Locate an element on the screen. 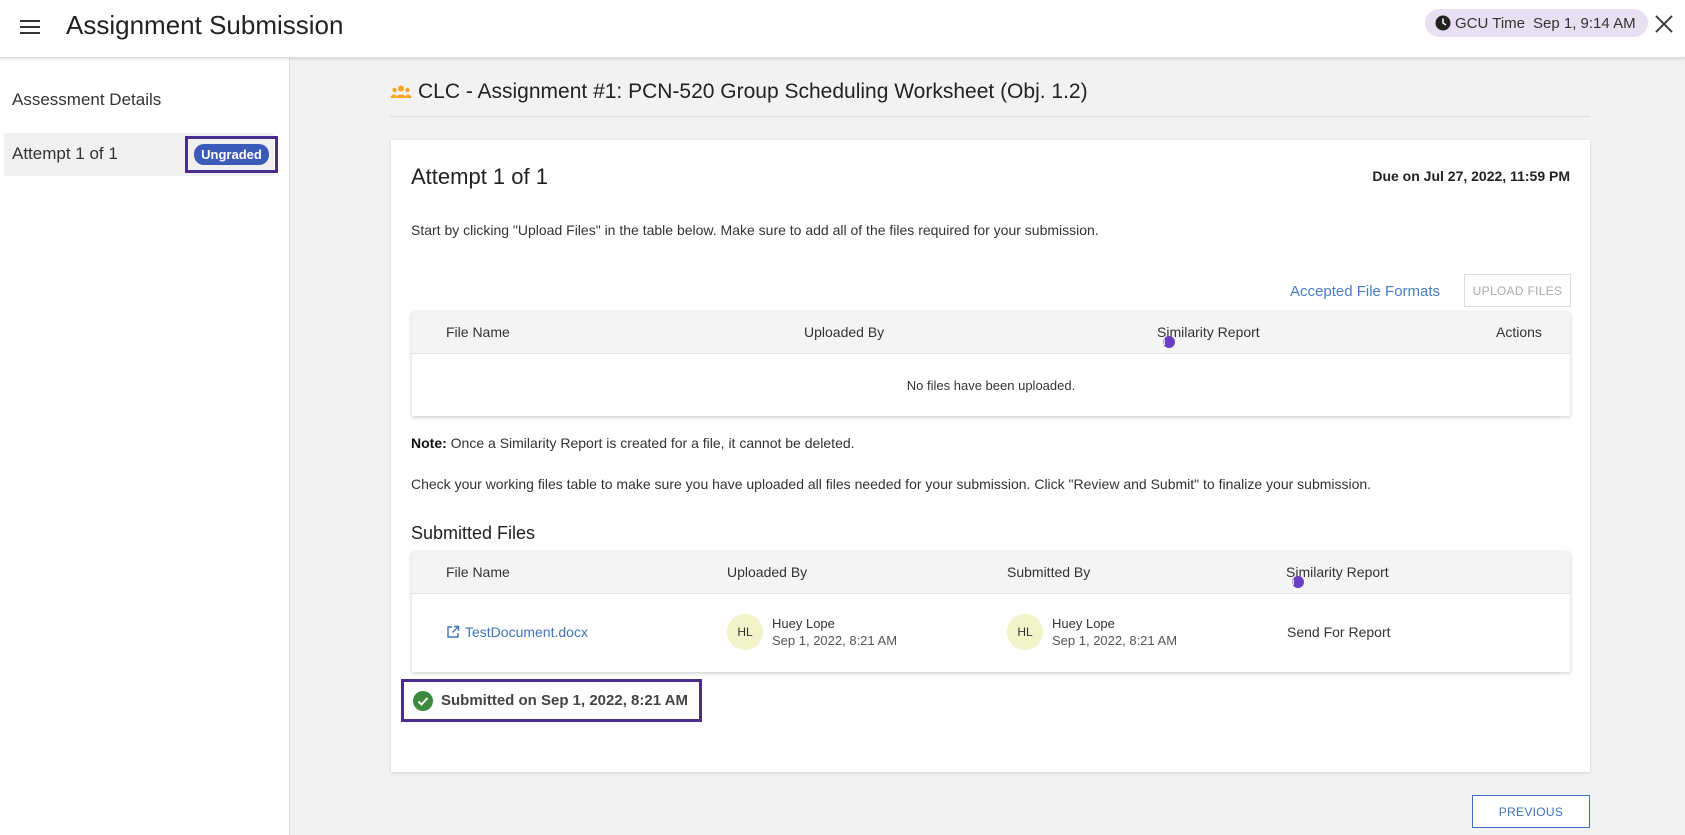  column-header: Submitted By is located at coordinates (1049, 572).